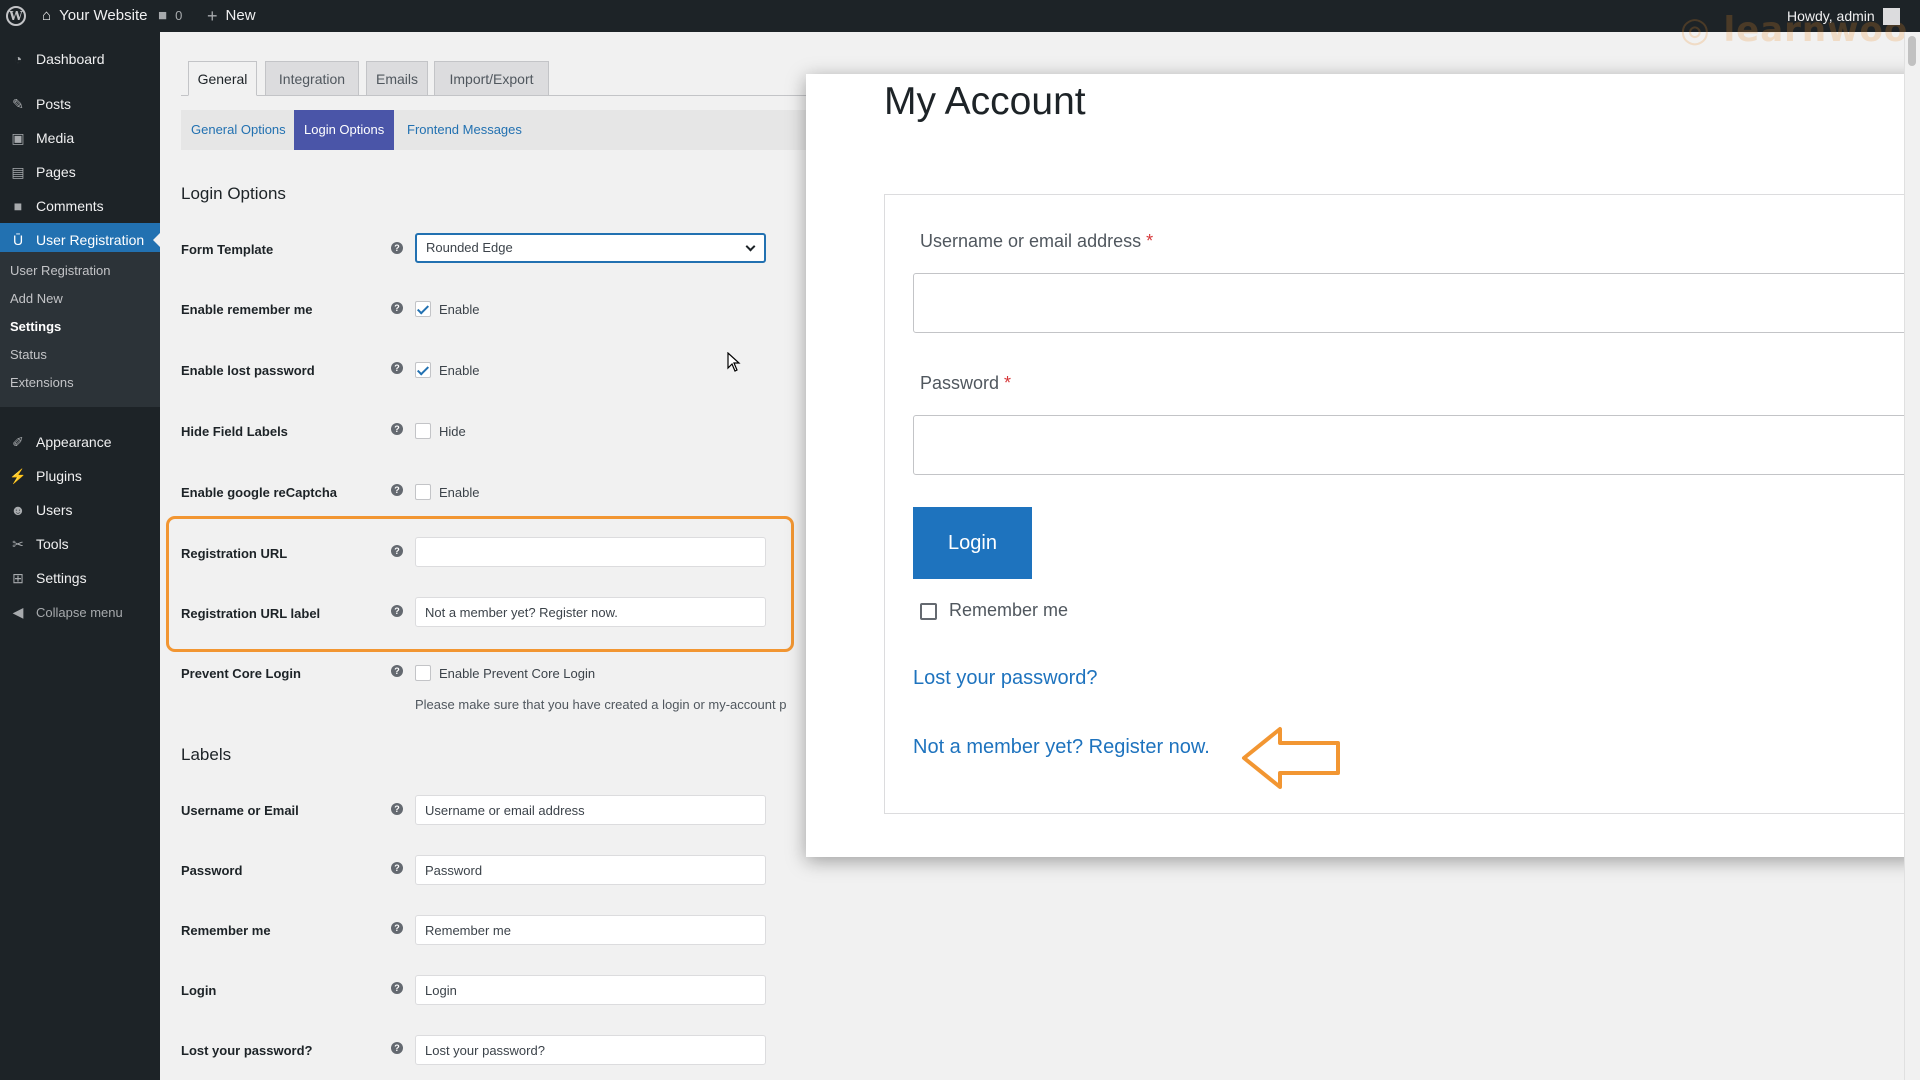 The image size is (1920, 1080). Describe the element at coordinates (1061, 747) in the screenshot. I see `register-link: Not a member yet? Register now.` at that location.